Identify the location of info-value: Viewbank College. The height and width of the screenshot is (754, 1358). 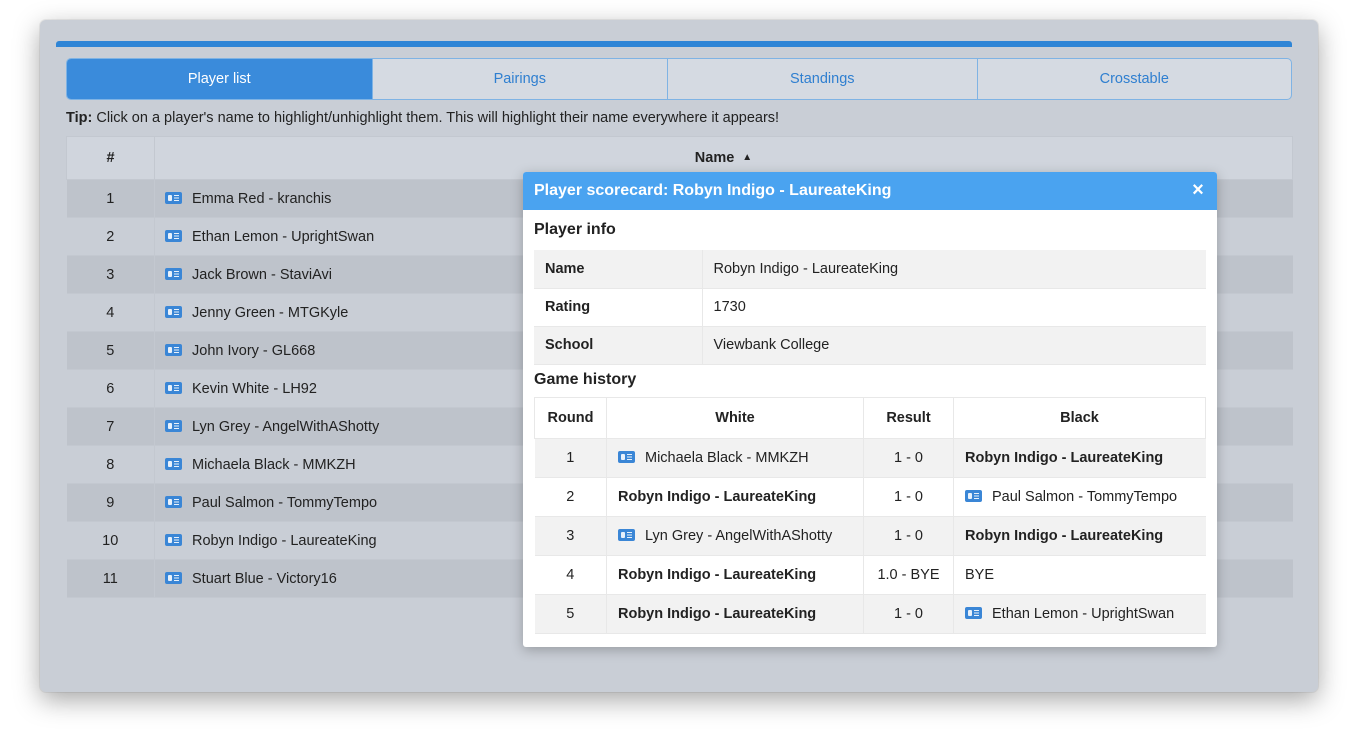
(953, 345).